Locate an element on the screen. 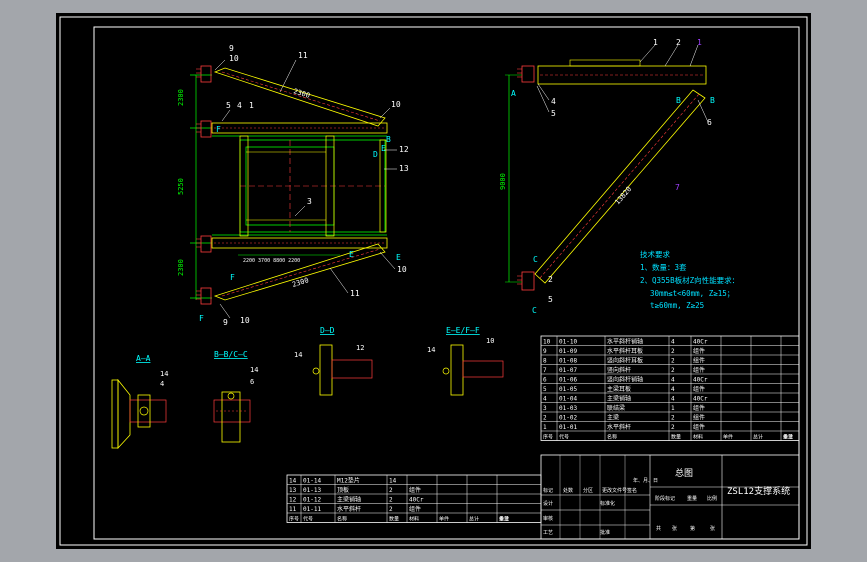  section-letter-e3: E is located at coordinates (383, 148).